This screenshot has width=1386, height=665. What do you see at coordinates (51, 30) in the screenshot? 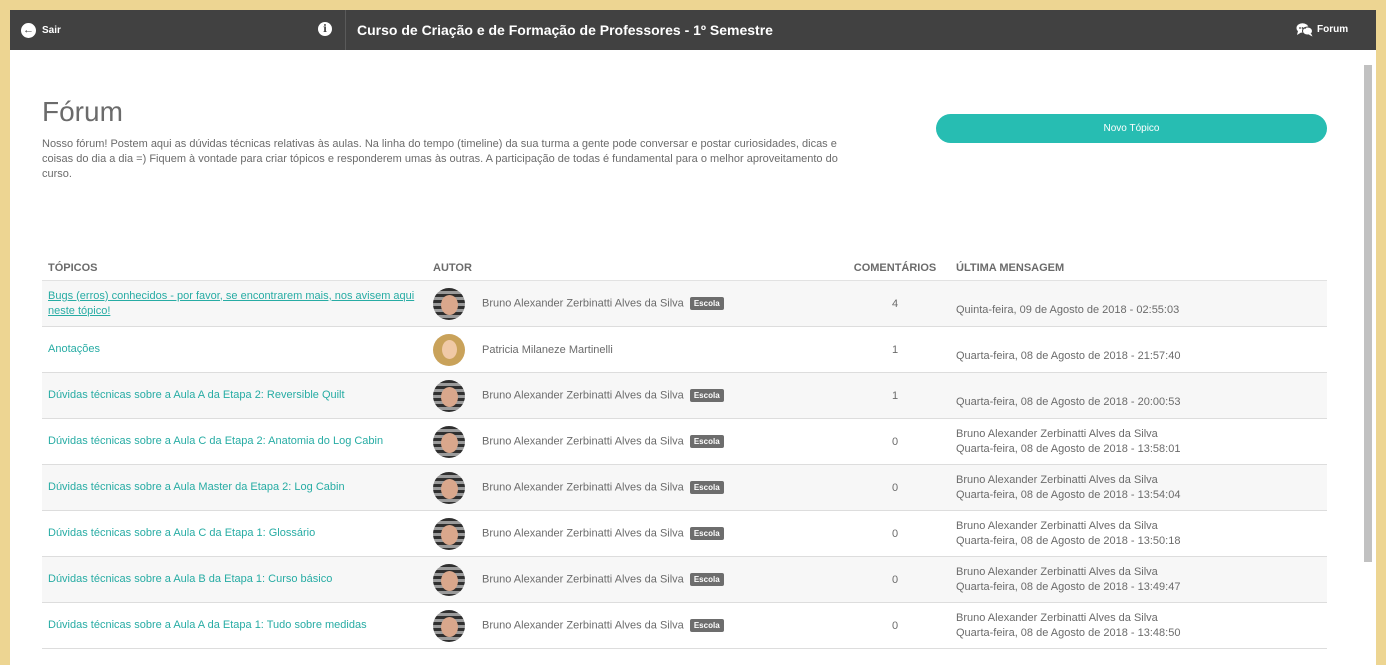
I see `back-label: Sair` at bounding box center [51, 30].